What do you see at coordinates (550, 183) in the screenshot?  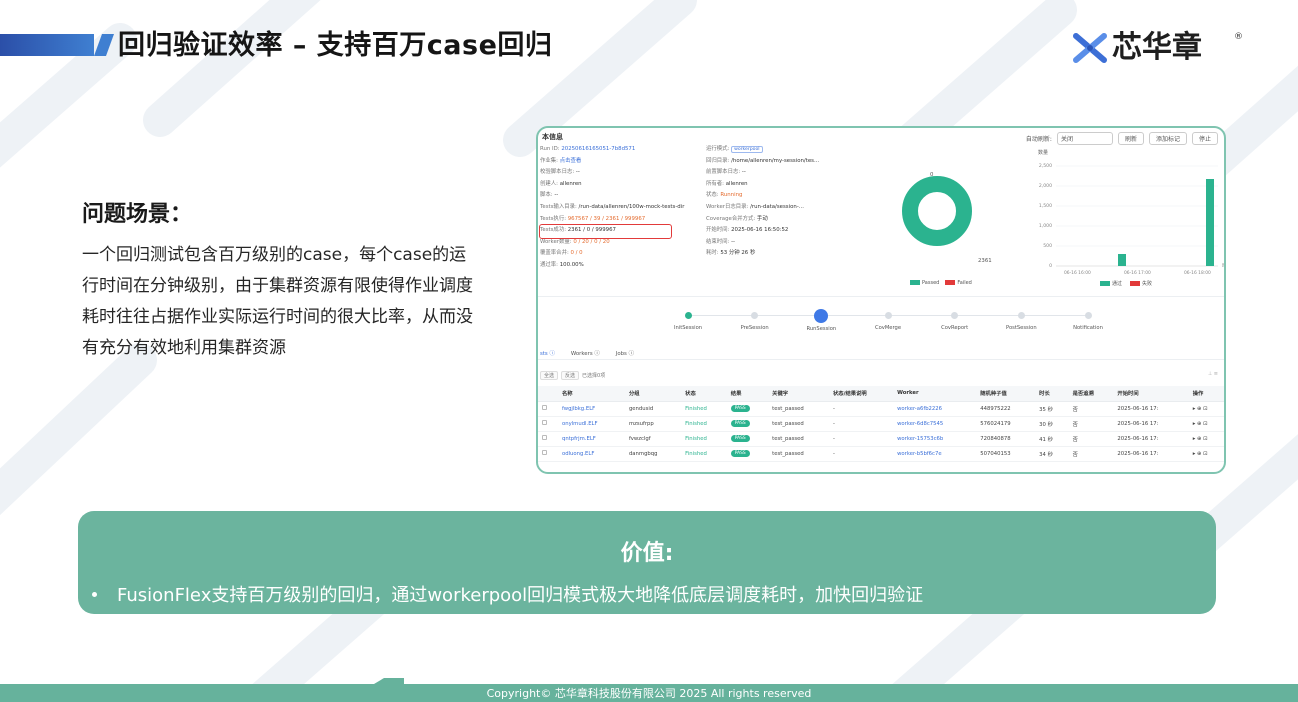 I see `run-info-key: 创建人:` at bounding box center [550, 183].